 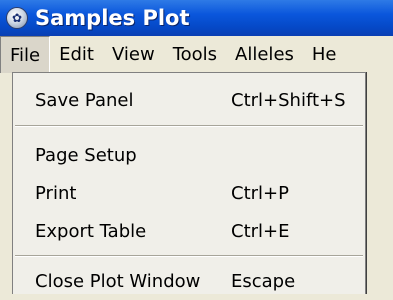 What do you see at coordinates (189, 231) in the screenshot?
I see `menu-item-export-table: Export Table Ctrl+E` at bounding box center [189, 231].